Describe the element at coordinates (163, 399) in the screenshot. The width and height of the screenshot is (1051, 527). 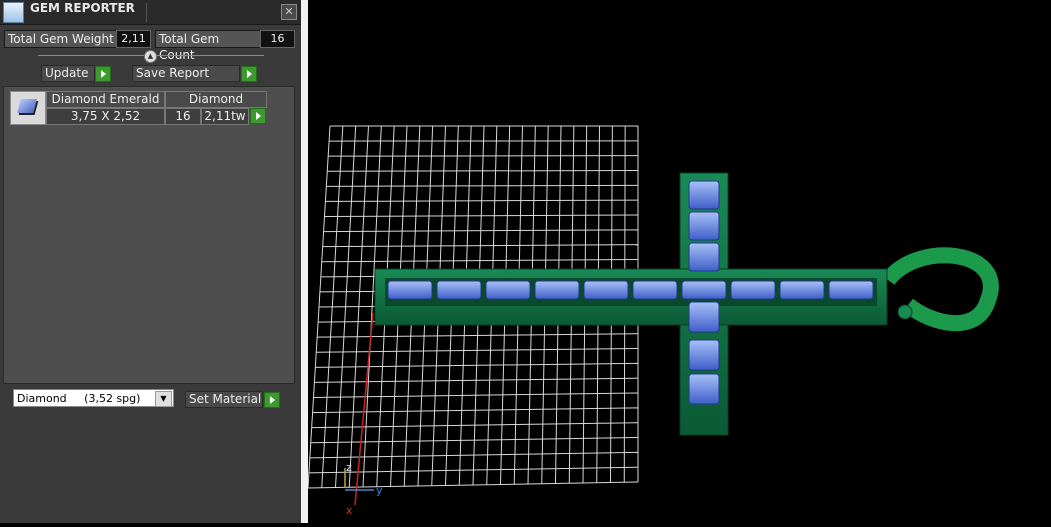
I see `dropdown-arrow-icon: ▼` at that location.